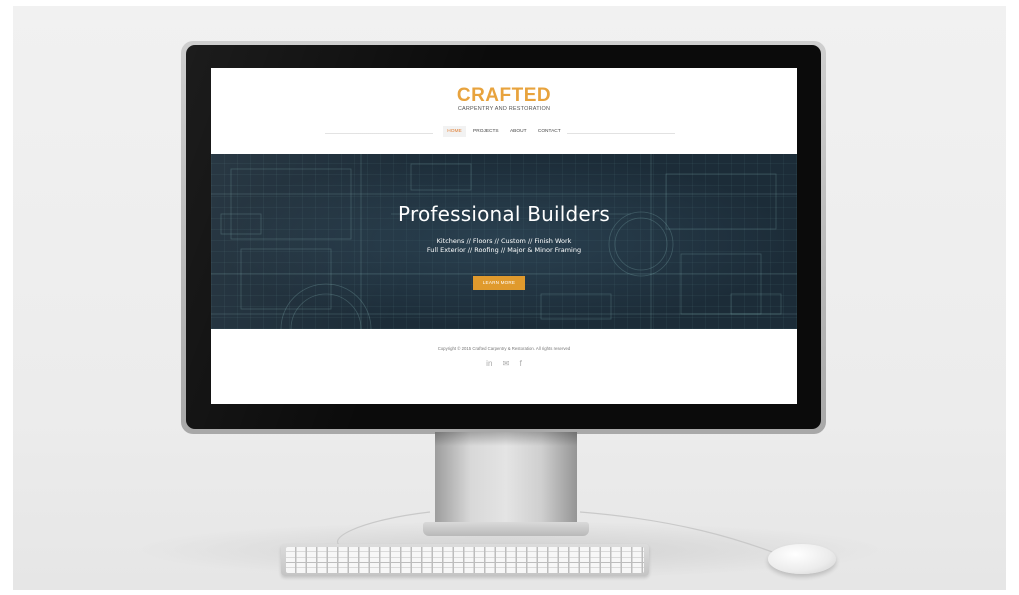 The width and height of the screenshot is (1019, 595). I want to click on logo-subtitle: CARPENTRY AND RESTORATION, so click(504, 109).